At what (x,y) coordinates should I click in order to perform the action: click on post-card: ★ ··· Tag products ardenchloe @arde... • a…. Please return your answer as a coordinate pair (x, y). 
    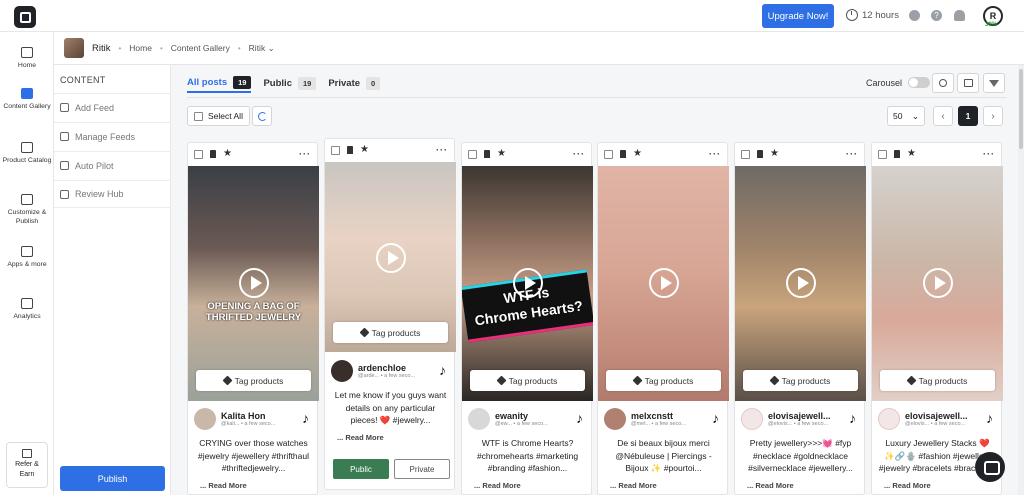
    Looking at the image, I should click on (390, 314).